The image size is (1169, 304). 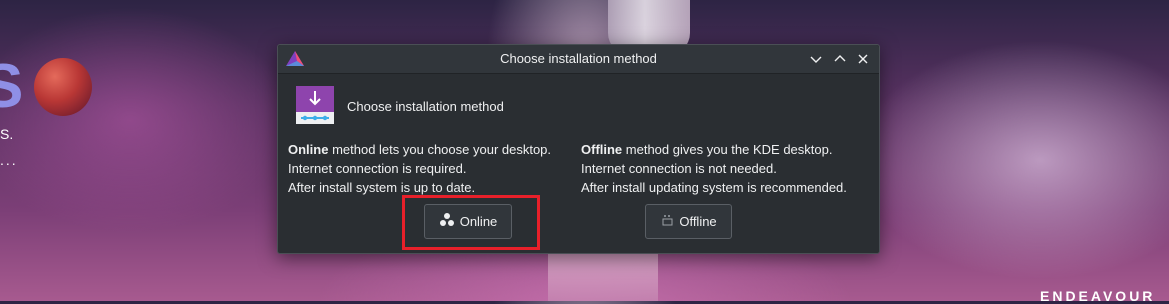 I want to click on dialog-titlebar: Choose installation method, so click(x=578, y=59).